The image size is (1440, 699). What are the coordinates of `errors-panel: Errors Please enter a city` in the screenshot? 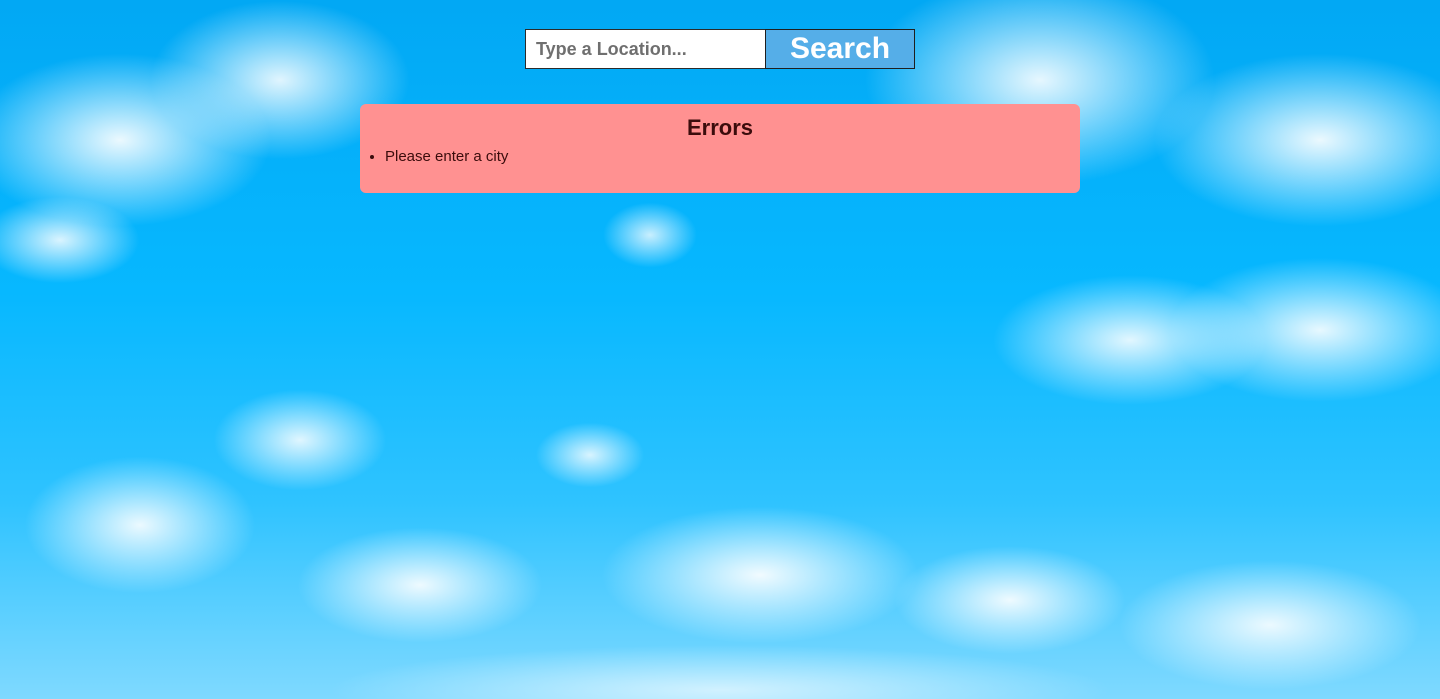 It's located at (720, 148).